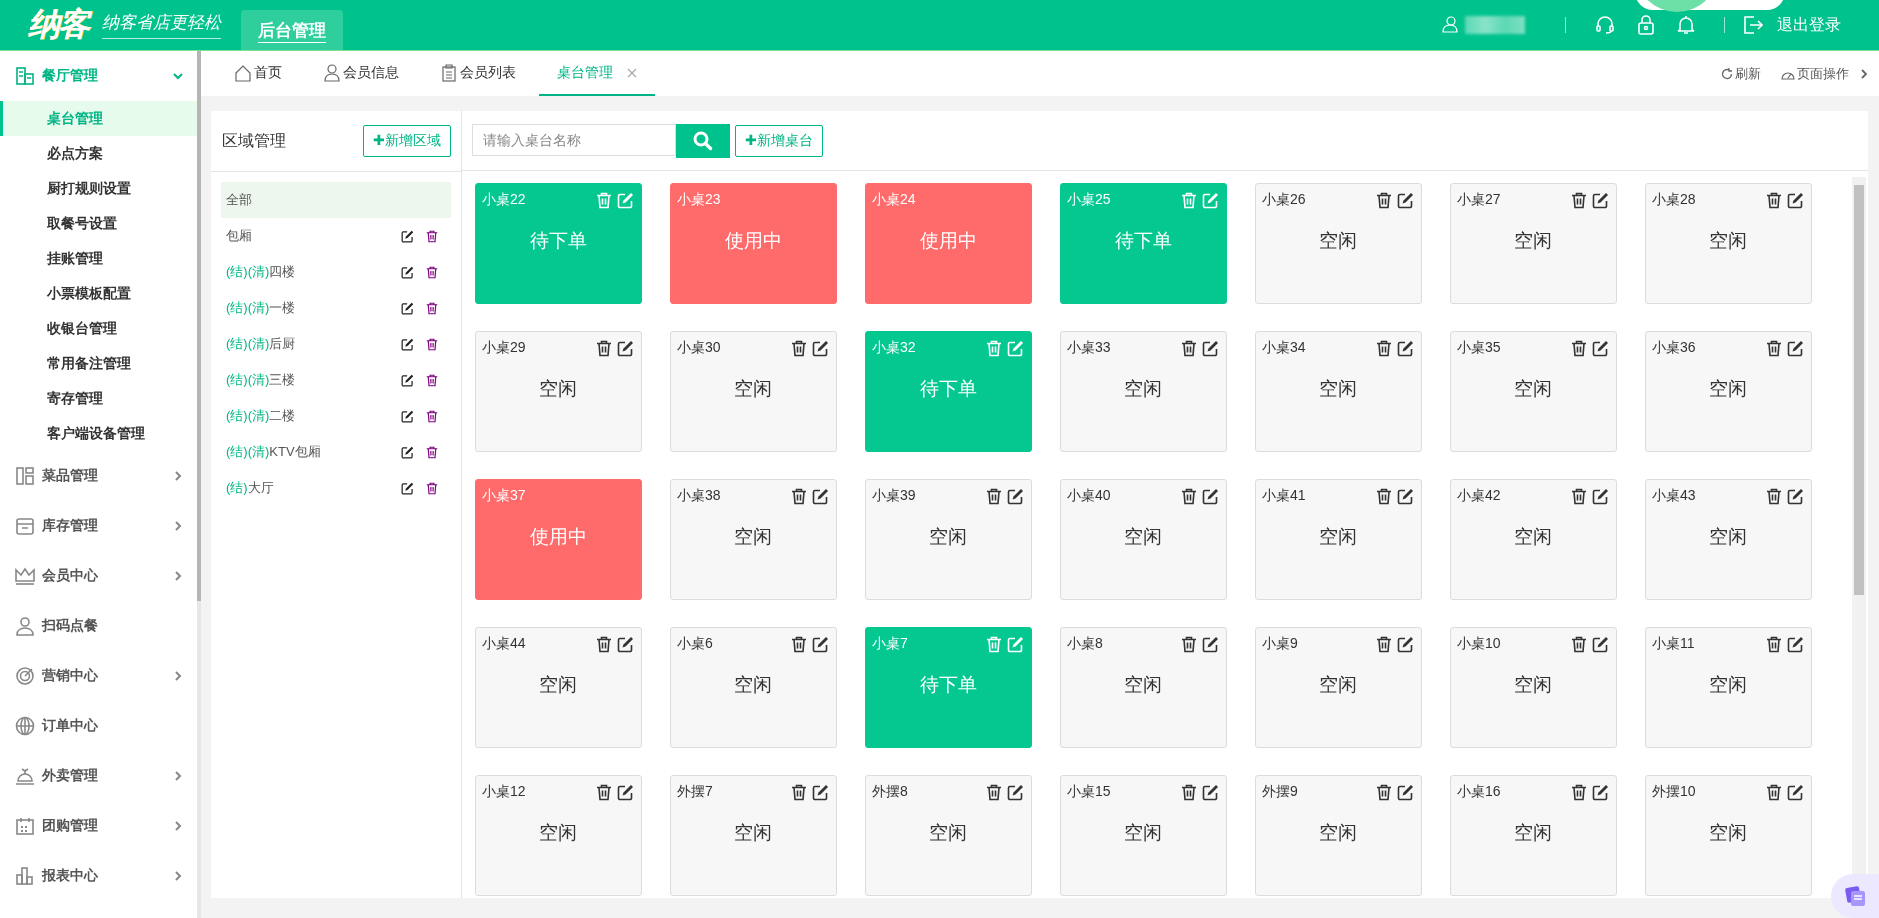 Image resolution: width=1879 pixels, height=918 pixels. Describe the element at coordinates (98, 776) in the screenshot. I see `sidebar-section: 外卖管理` at that location.